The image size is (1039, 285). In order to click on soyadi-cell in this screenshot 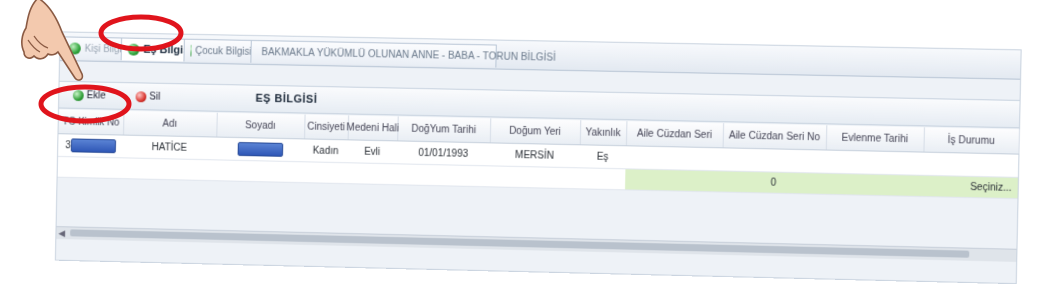, I will do `click(260, 150)`.